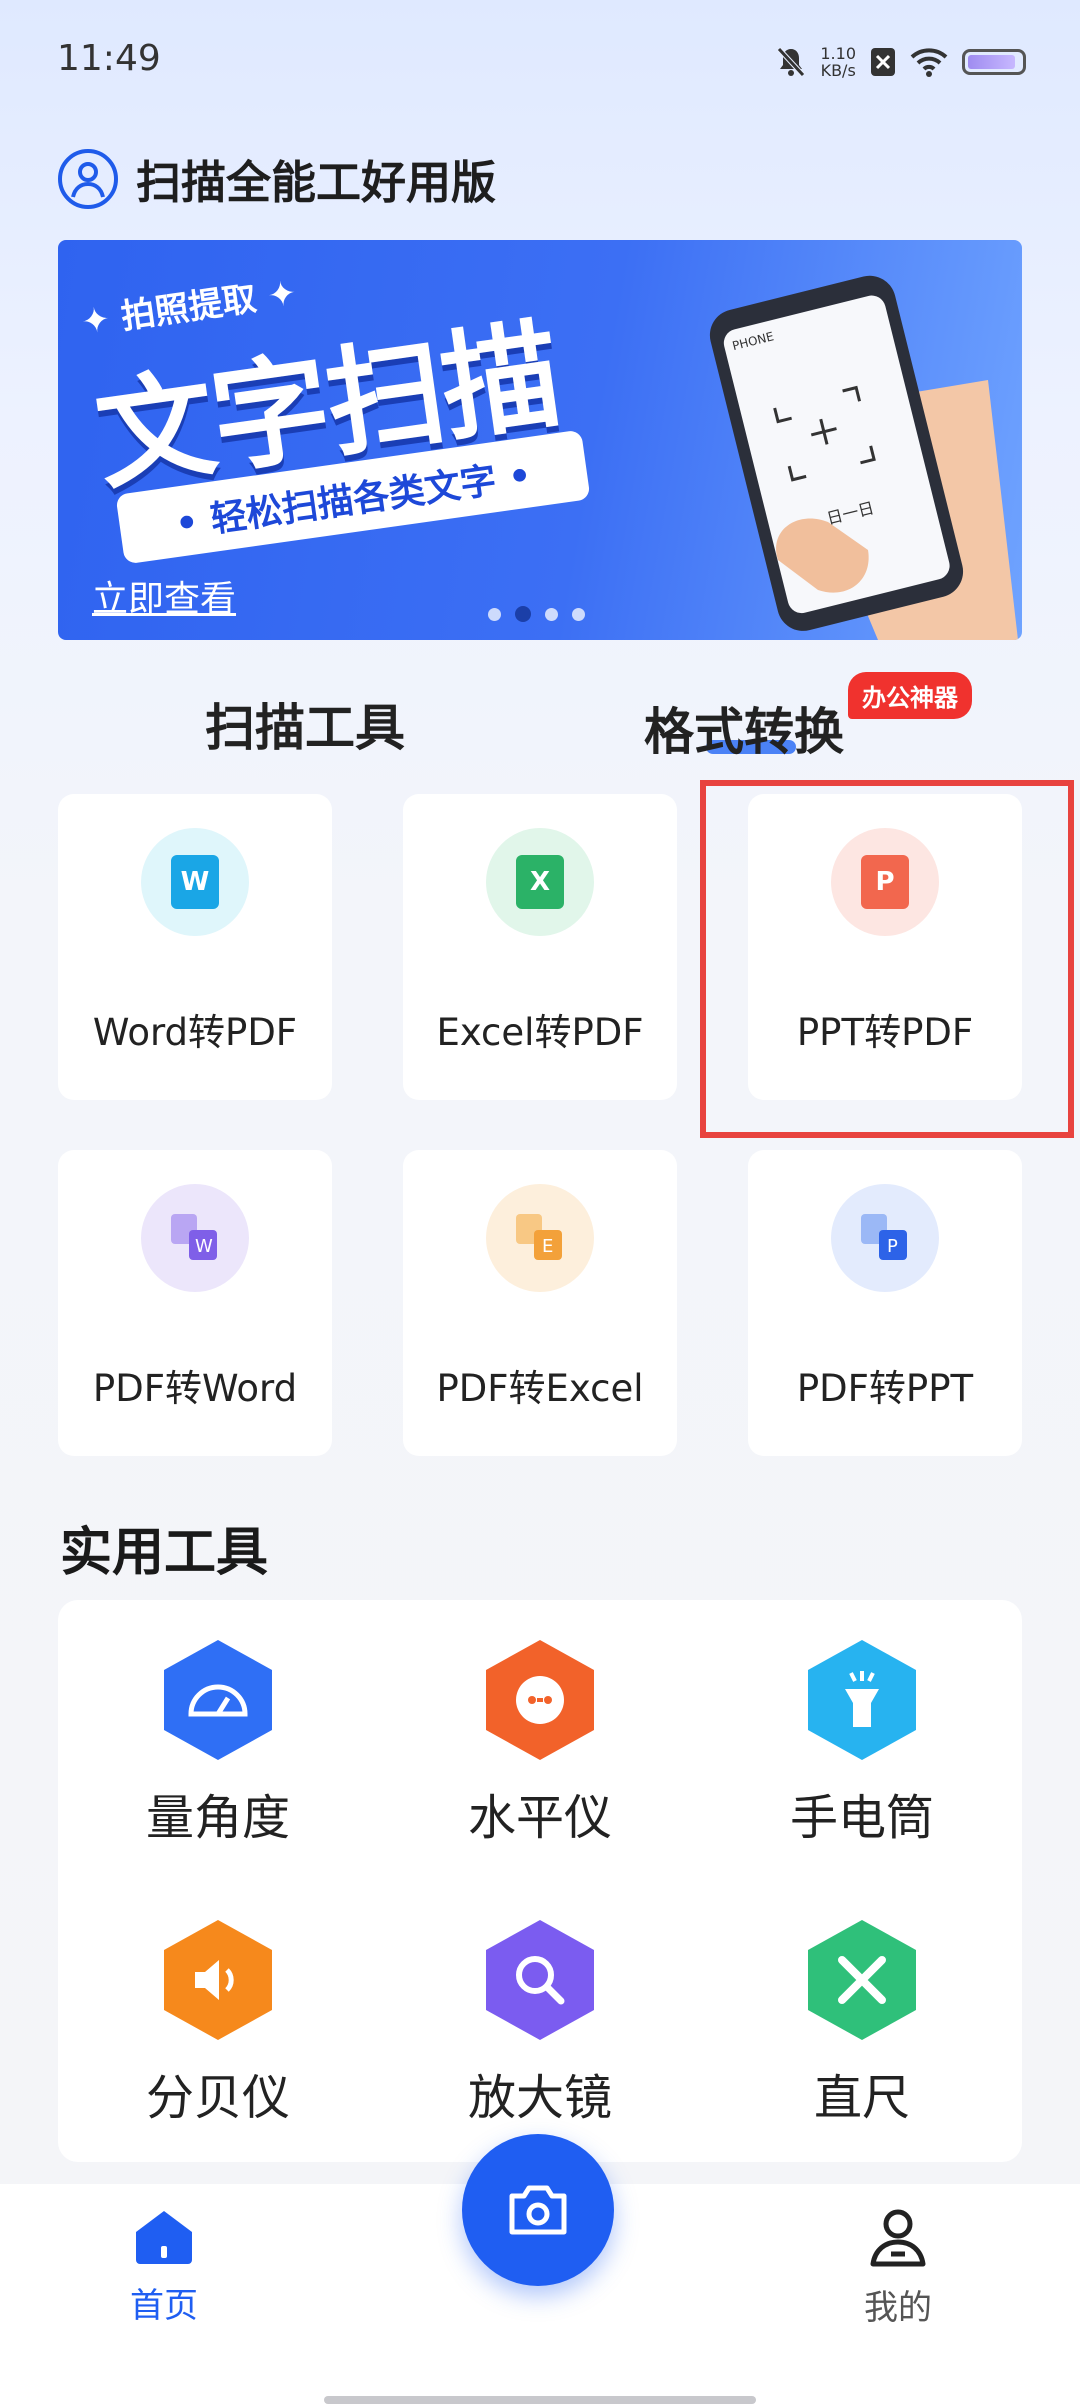 This screenshot has height=2408, width=1080. What do you see at coordinates (164, 2267) in the screenshot?
I see `nav-home: 首页` at bounding box center [164, 2267].